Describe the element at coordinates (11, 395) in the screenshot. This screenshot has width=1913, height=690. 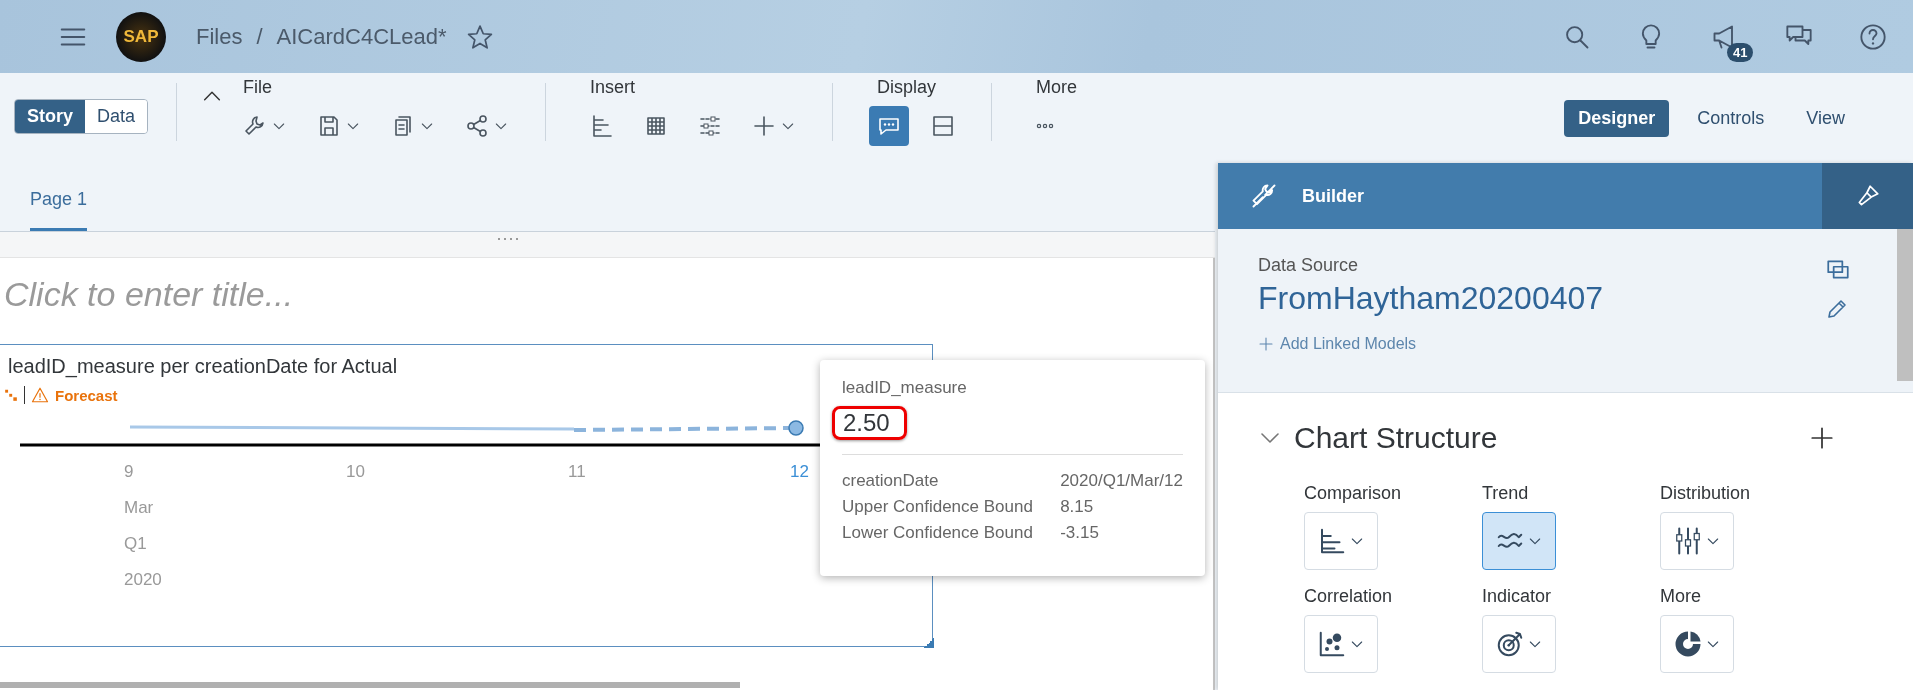
I see `hierarchy-icon` at that location.